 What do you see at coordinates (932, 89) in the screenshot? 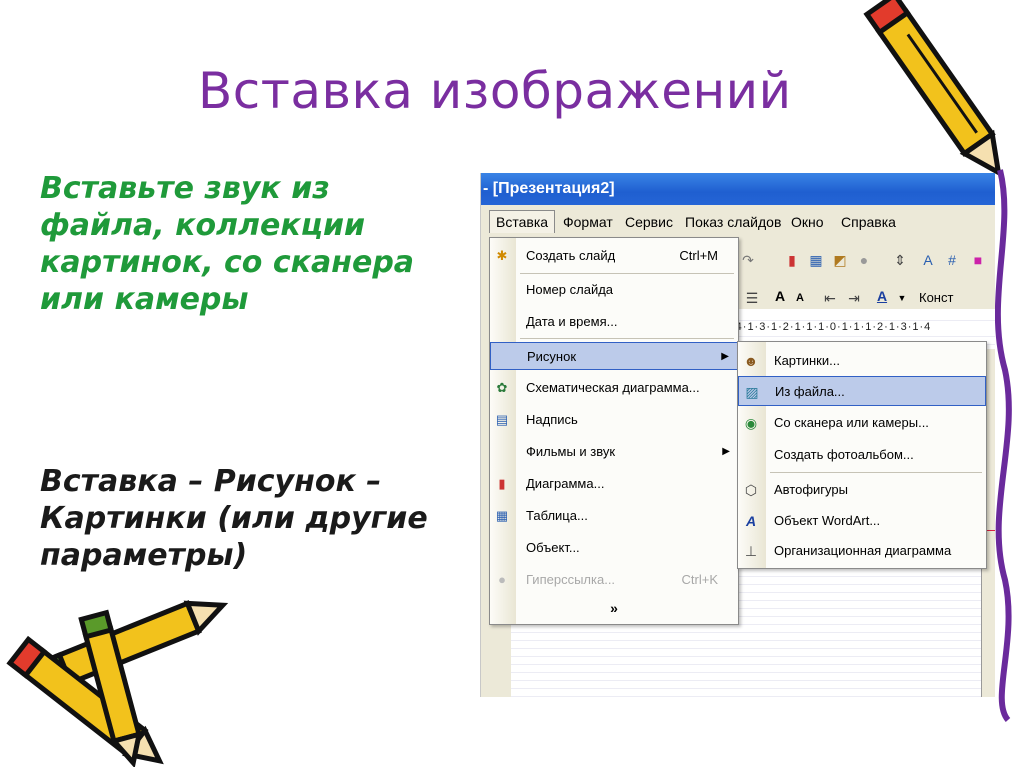
I see `pencil-top-right-icon` at bounding box center [932, 89].